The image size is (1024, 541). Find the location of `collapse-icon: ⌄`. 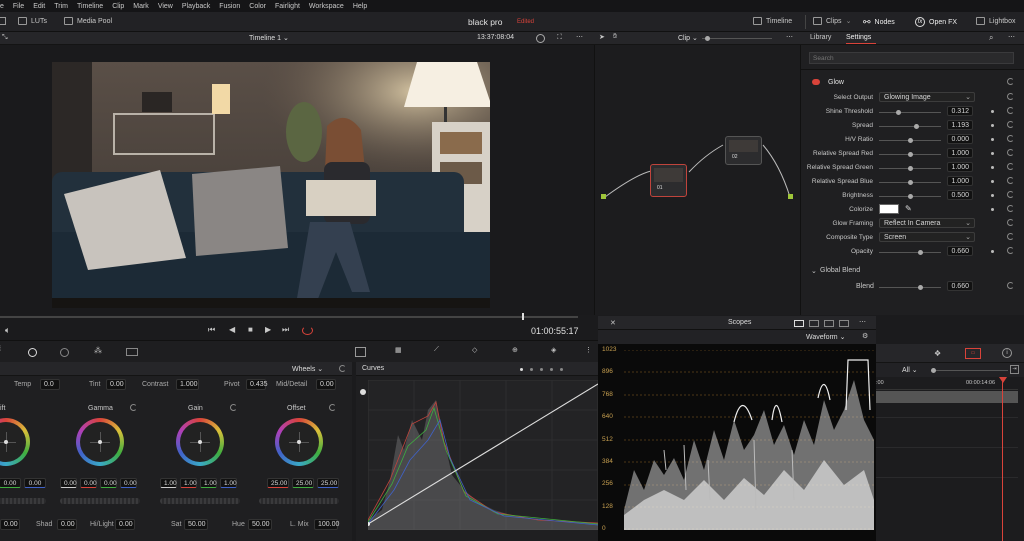

collapse-icon: ⌄ is located at coordinates (814, 271).